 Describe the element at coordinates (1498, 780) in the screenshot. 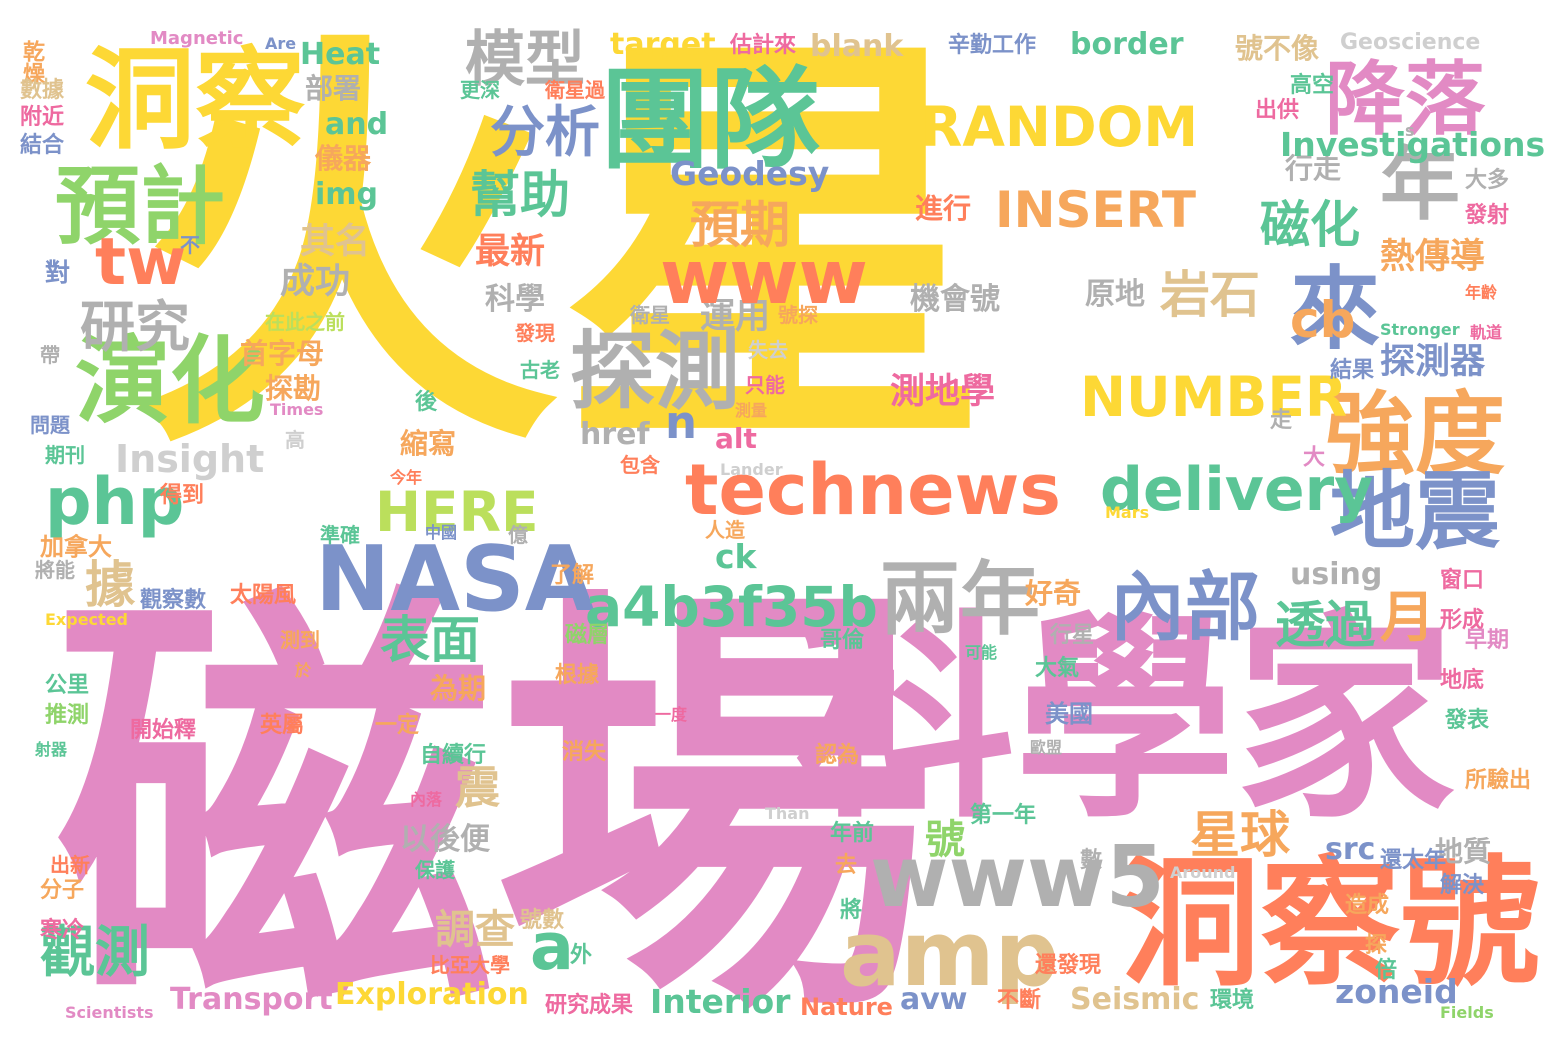

I see `cloud-word: 所驗出` at that location.